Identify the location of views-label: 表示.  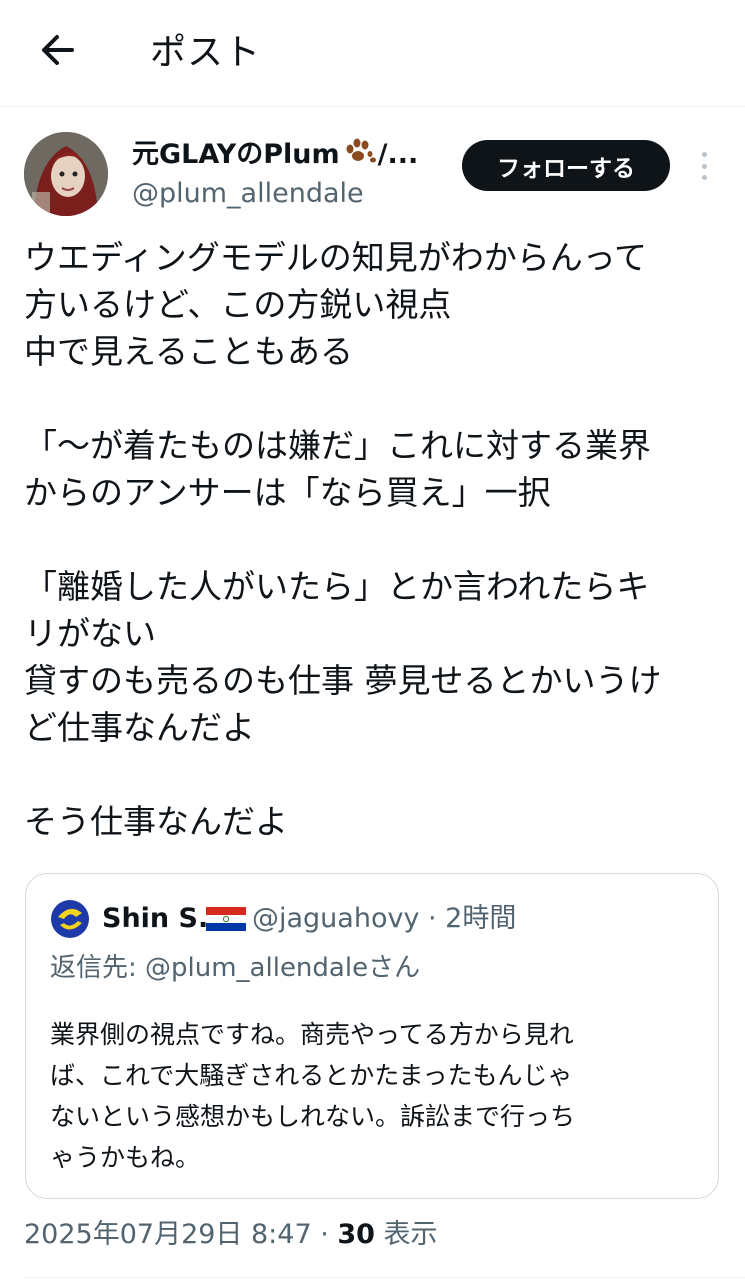
(406, 1234).